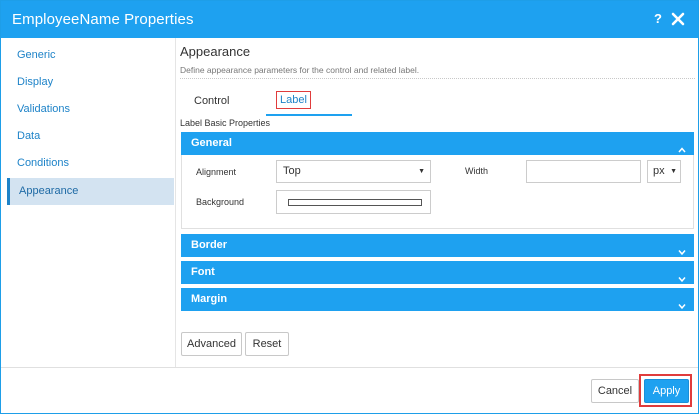 This screenshot has height=414, width=699. I want to click on width-unit-select: px ▼, so click(664, 171).